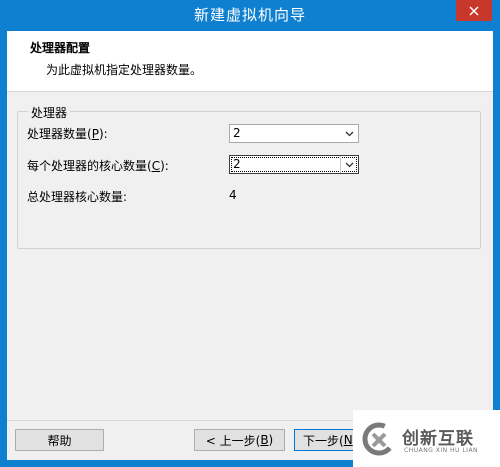 The height and width of the screenshot is (467, 500). Describe the element at coordinates (49, 112) in the screenshot. I see `group-legend: 处理器` at that location.